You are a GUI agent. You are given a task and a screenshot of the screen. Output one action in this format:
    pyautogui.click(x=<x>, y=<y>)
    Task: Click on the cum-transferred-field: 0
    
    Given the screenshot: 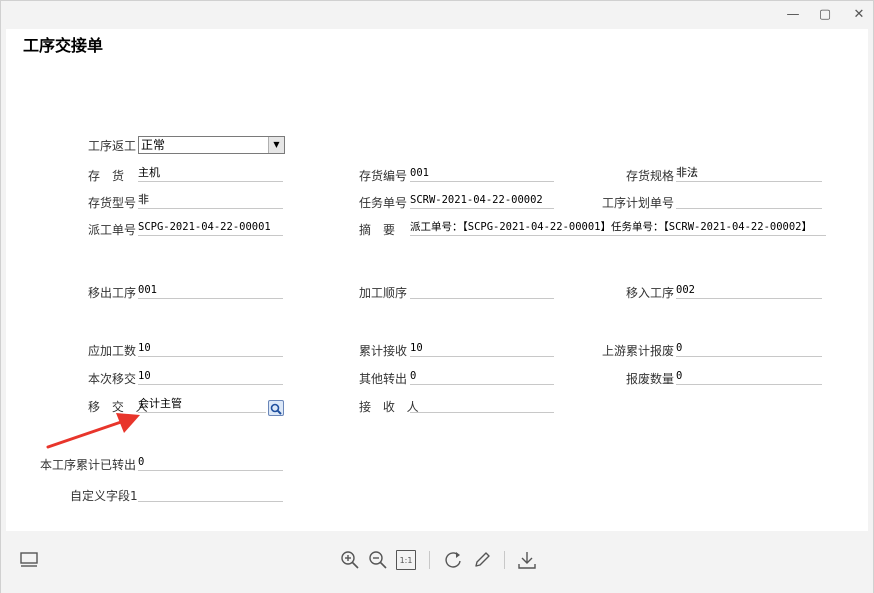 What is the action you would take?
    pyautogui.click(x=210, y=463)
    